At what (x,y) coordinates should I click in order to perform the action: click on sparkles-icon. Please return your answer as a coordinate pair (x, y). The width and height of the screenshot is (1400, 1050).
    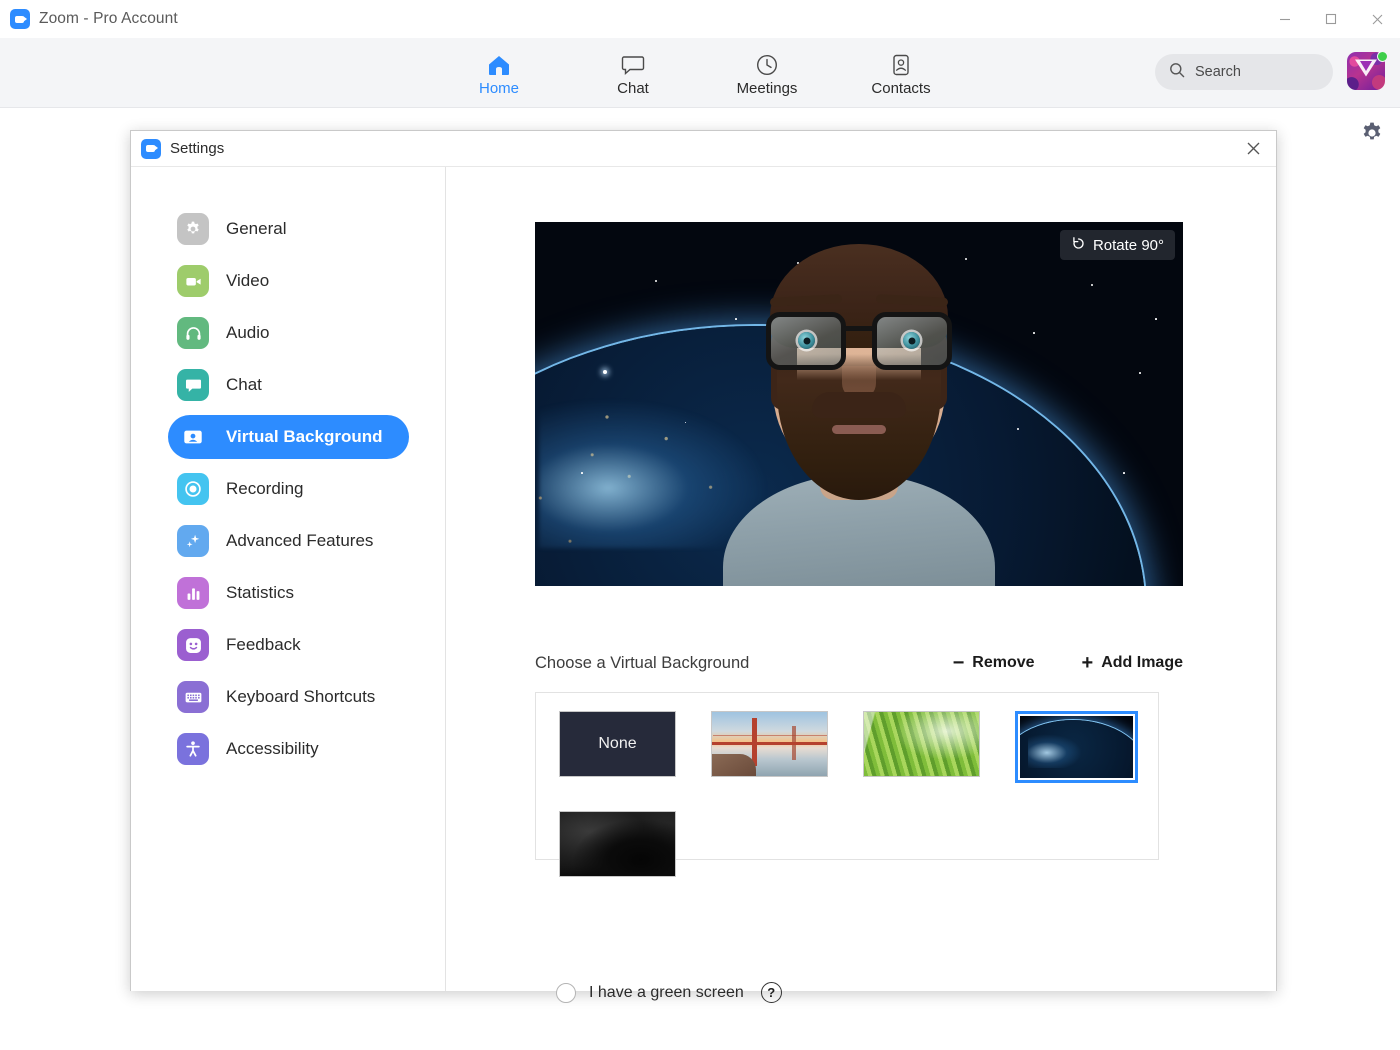
    Looking at the image, I should click on (193, 541).